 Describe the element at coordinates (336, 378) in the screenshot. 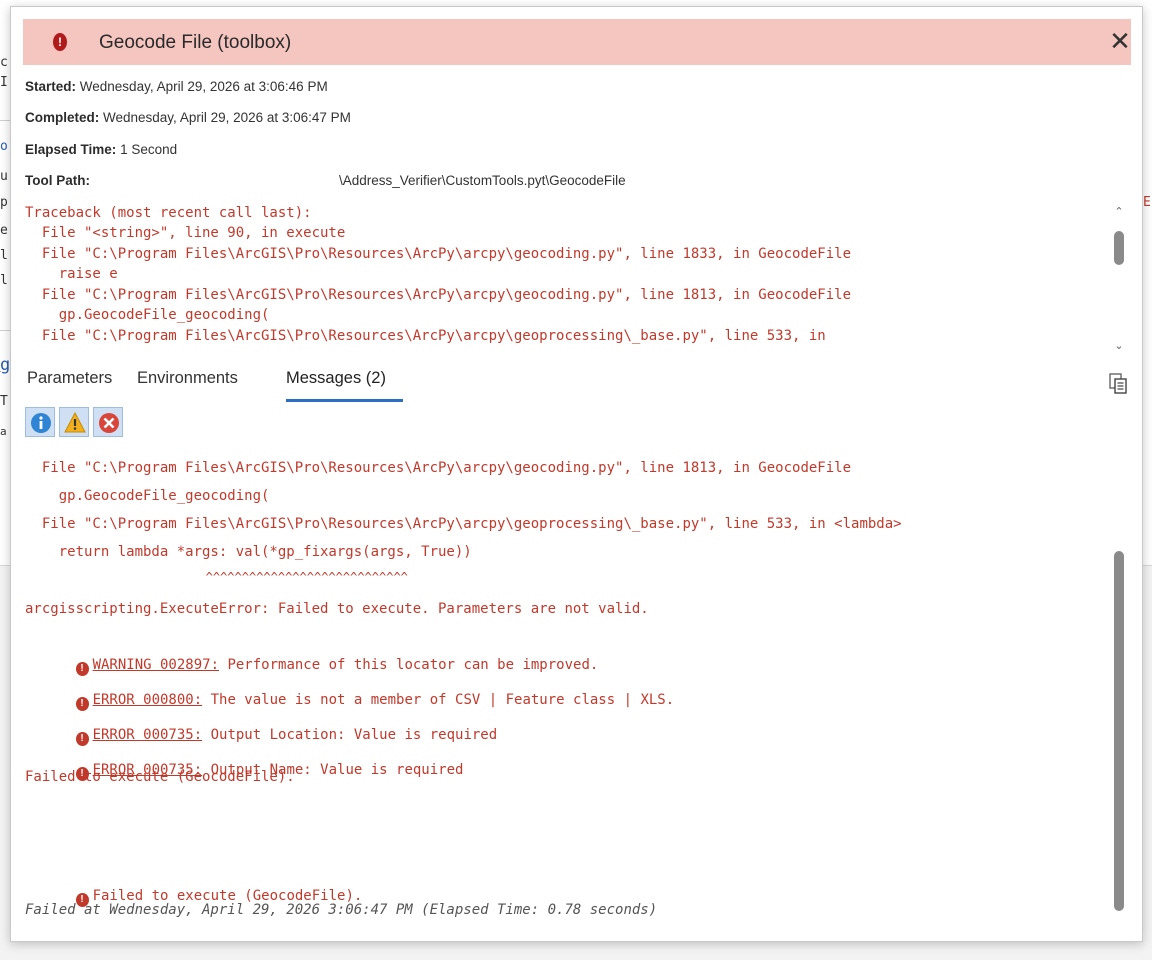

I see `tab-messages: Messages (2)` at that location.